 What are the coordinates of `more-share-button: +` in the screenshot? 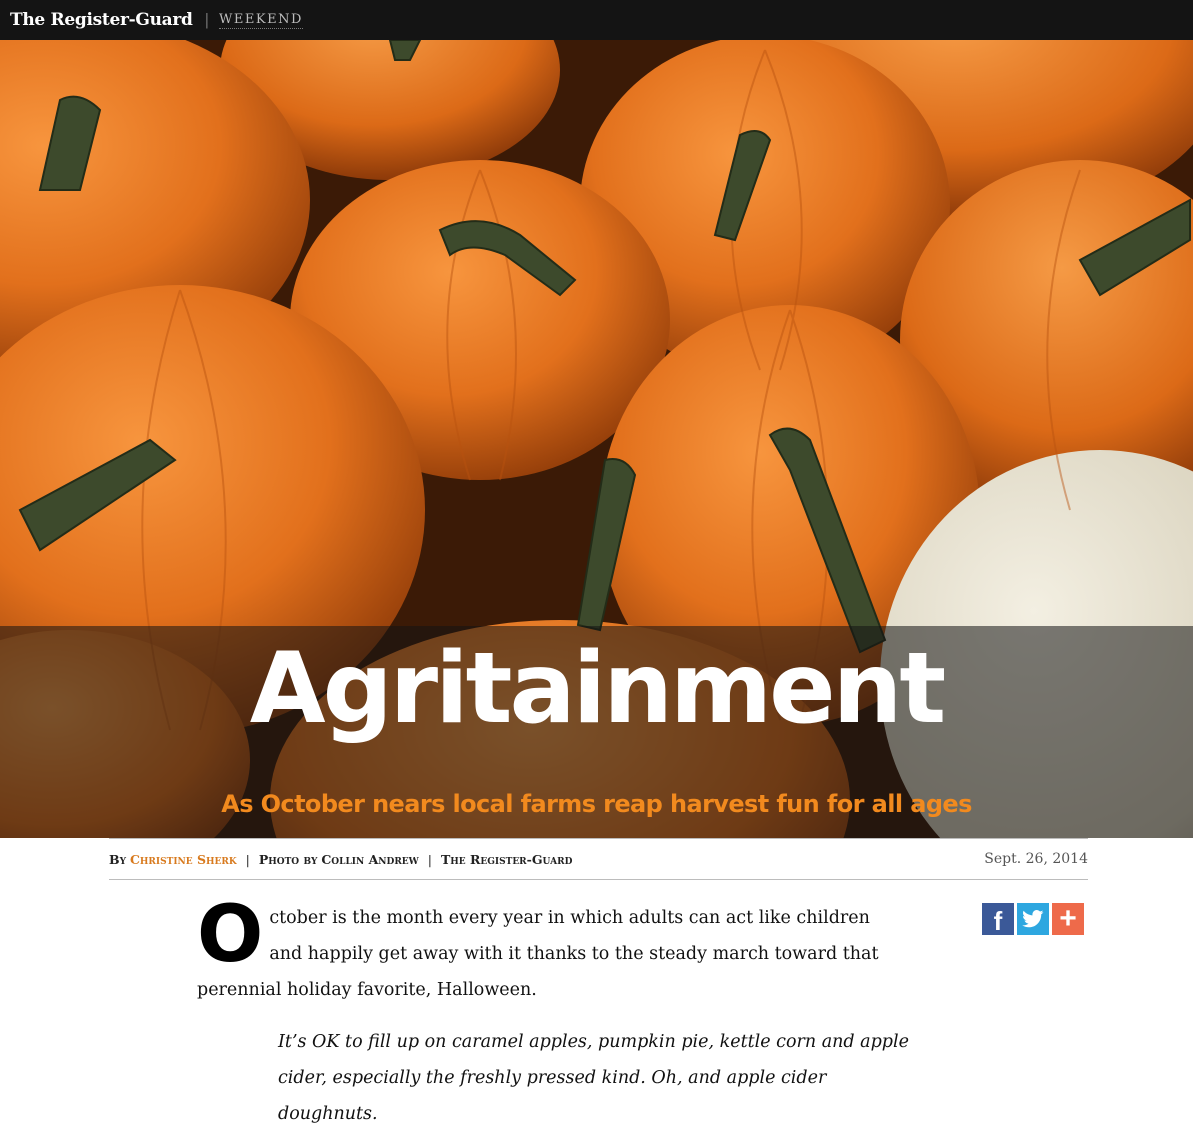 It's located at (1068, 919).